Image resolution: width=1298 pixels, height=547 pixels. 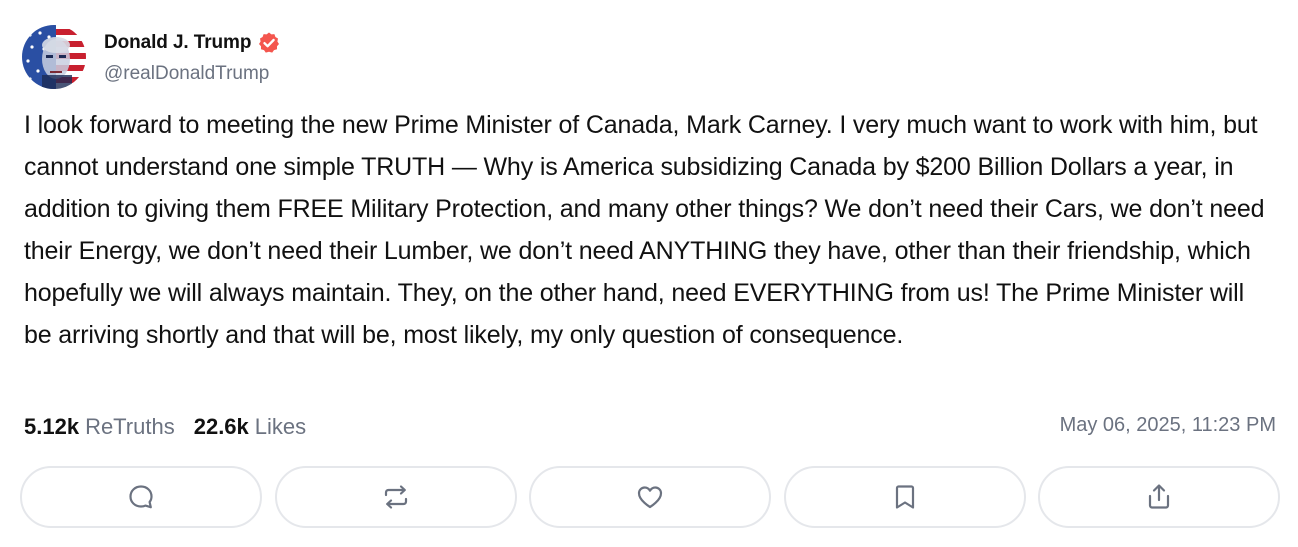 I want to click on likes-count: 22.6k, so click(x=221, y=426).